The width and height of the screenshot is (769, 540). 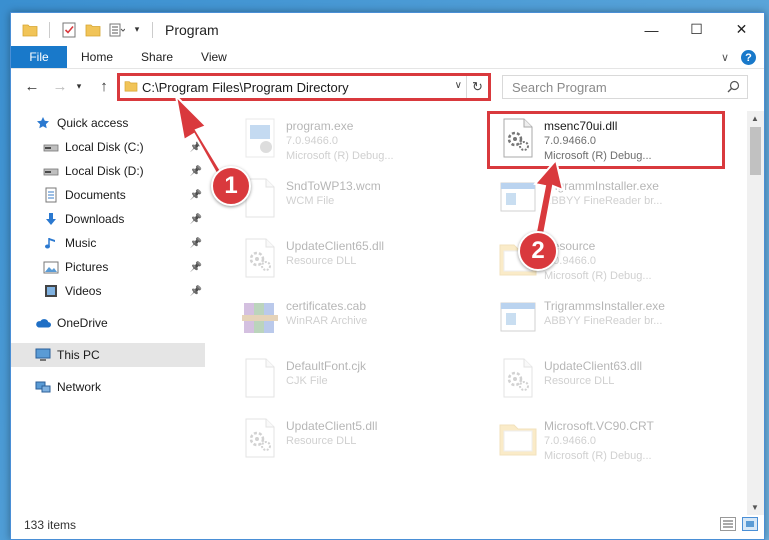 I want to click on address-path: C:\Program Files\Program Directory, so click(x=245, y=87).